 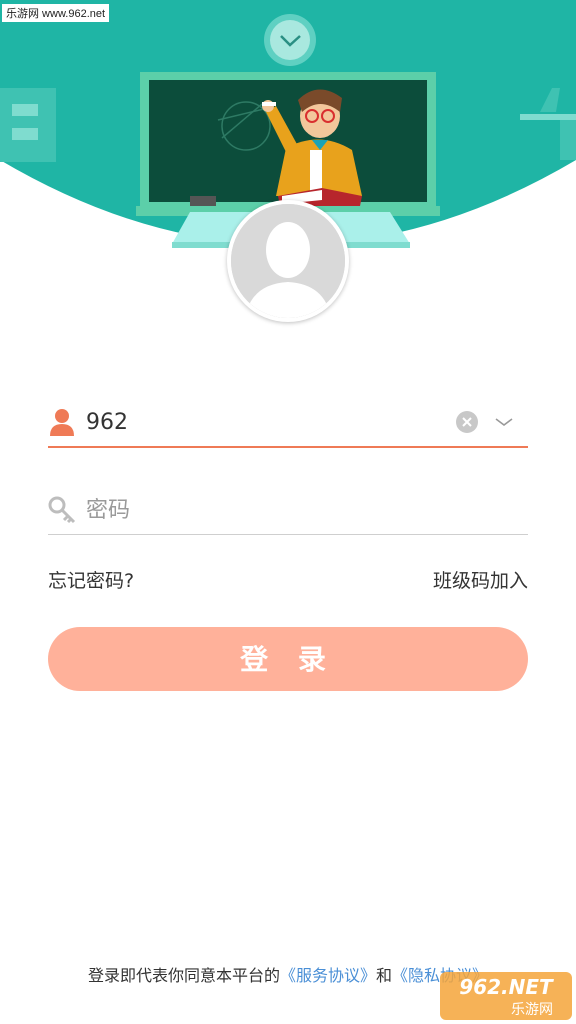 What do you see at coordinates (532, 1010) in the screenshot?
I see `watermark-sub: 乐游网` at bounding box center [532, 1010].